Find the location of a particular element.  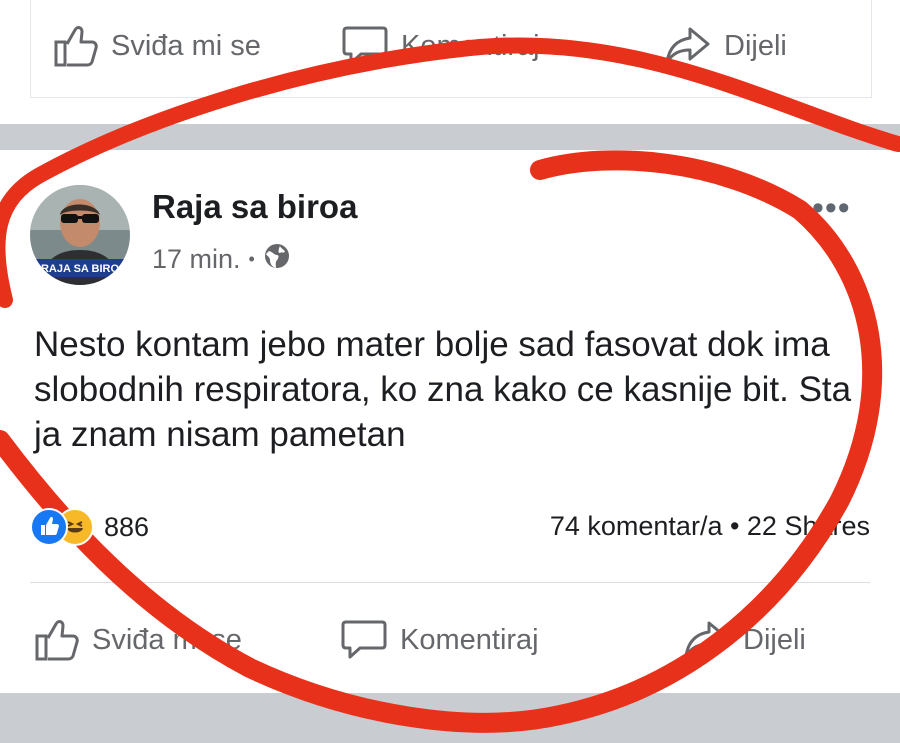

feed-separator is located at coordinates (450, 137).